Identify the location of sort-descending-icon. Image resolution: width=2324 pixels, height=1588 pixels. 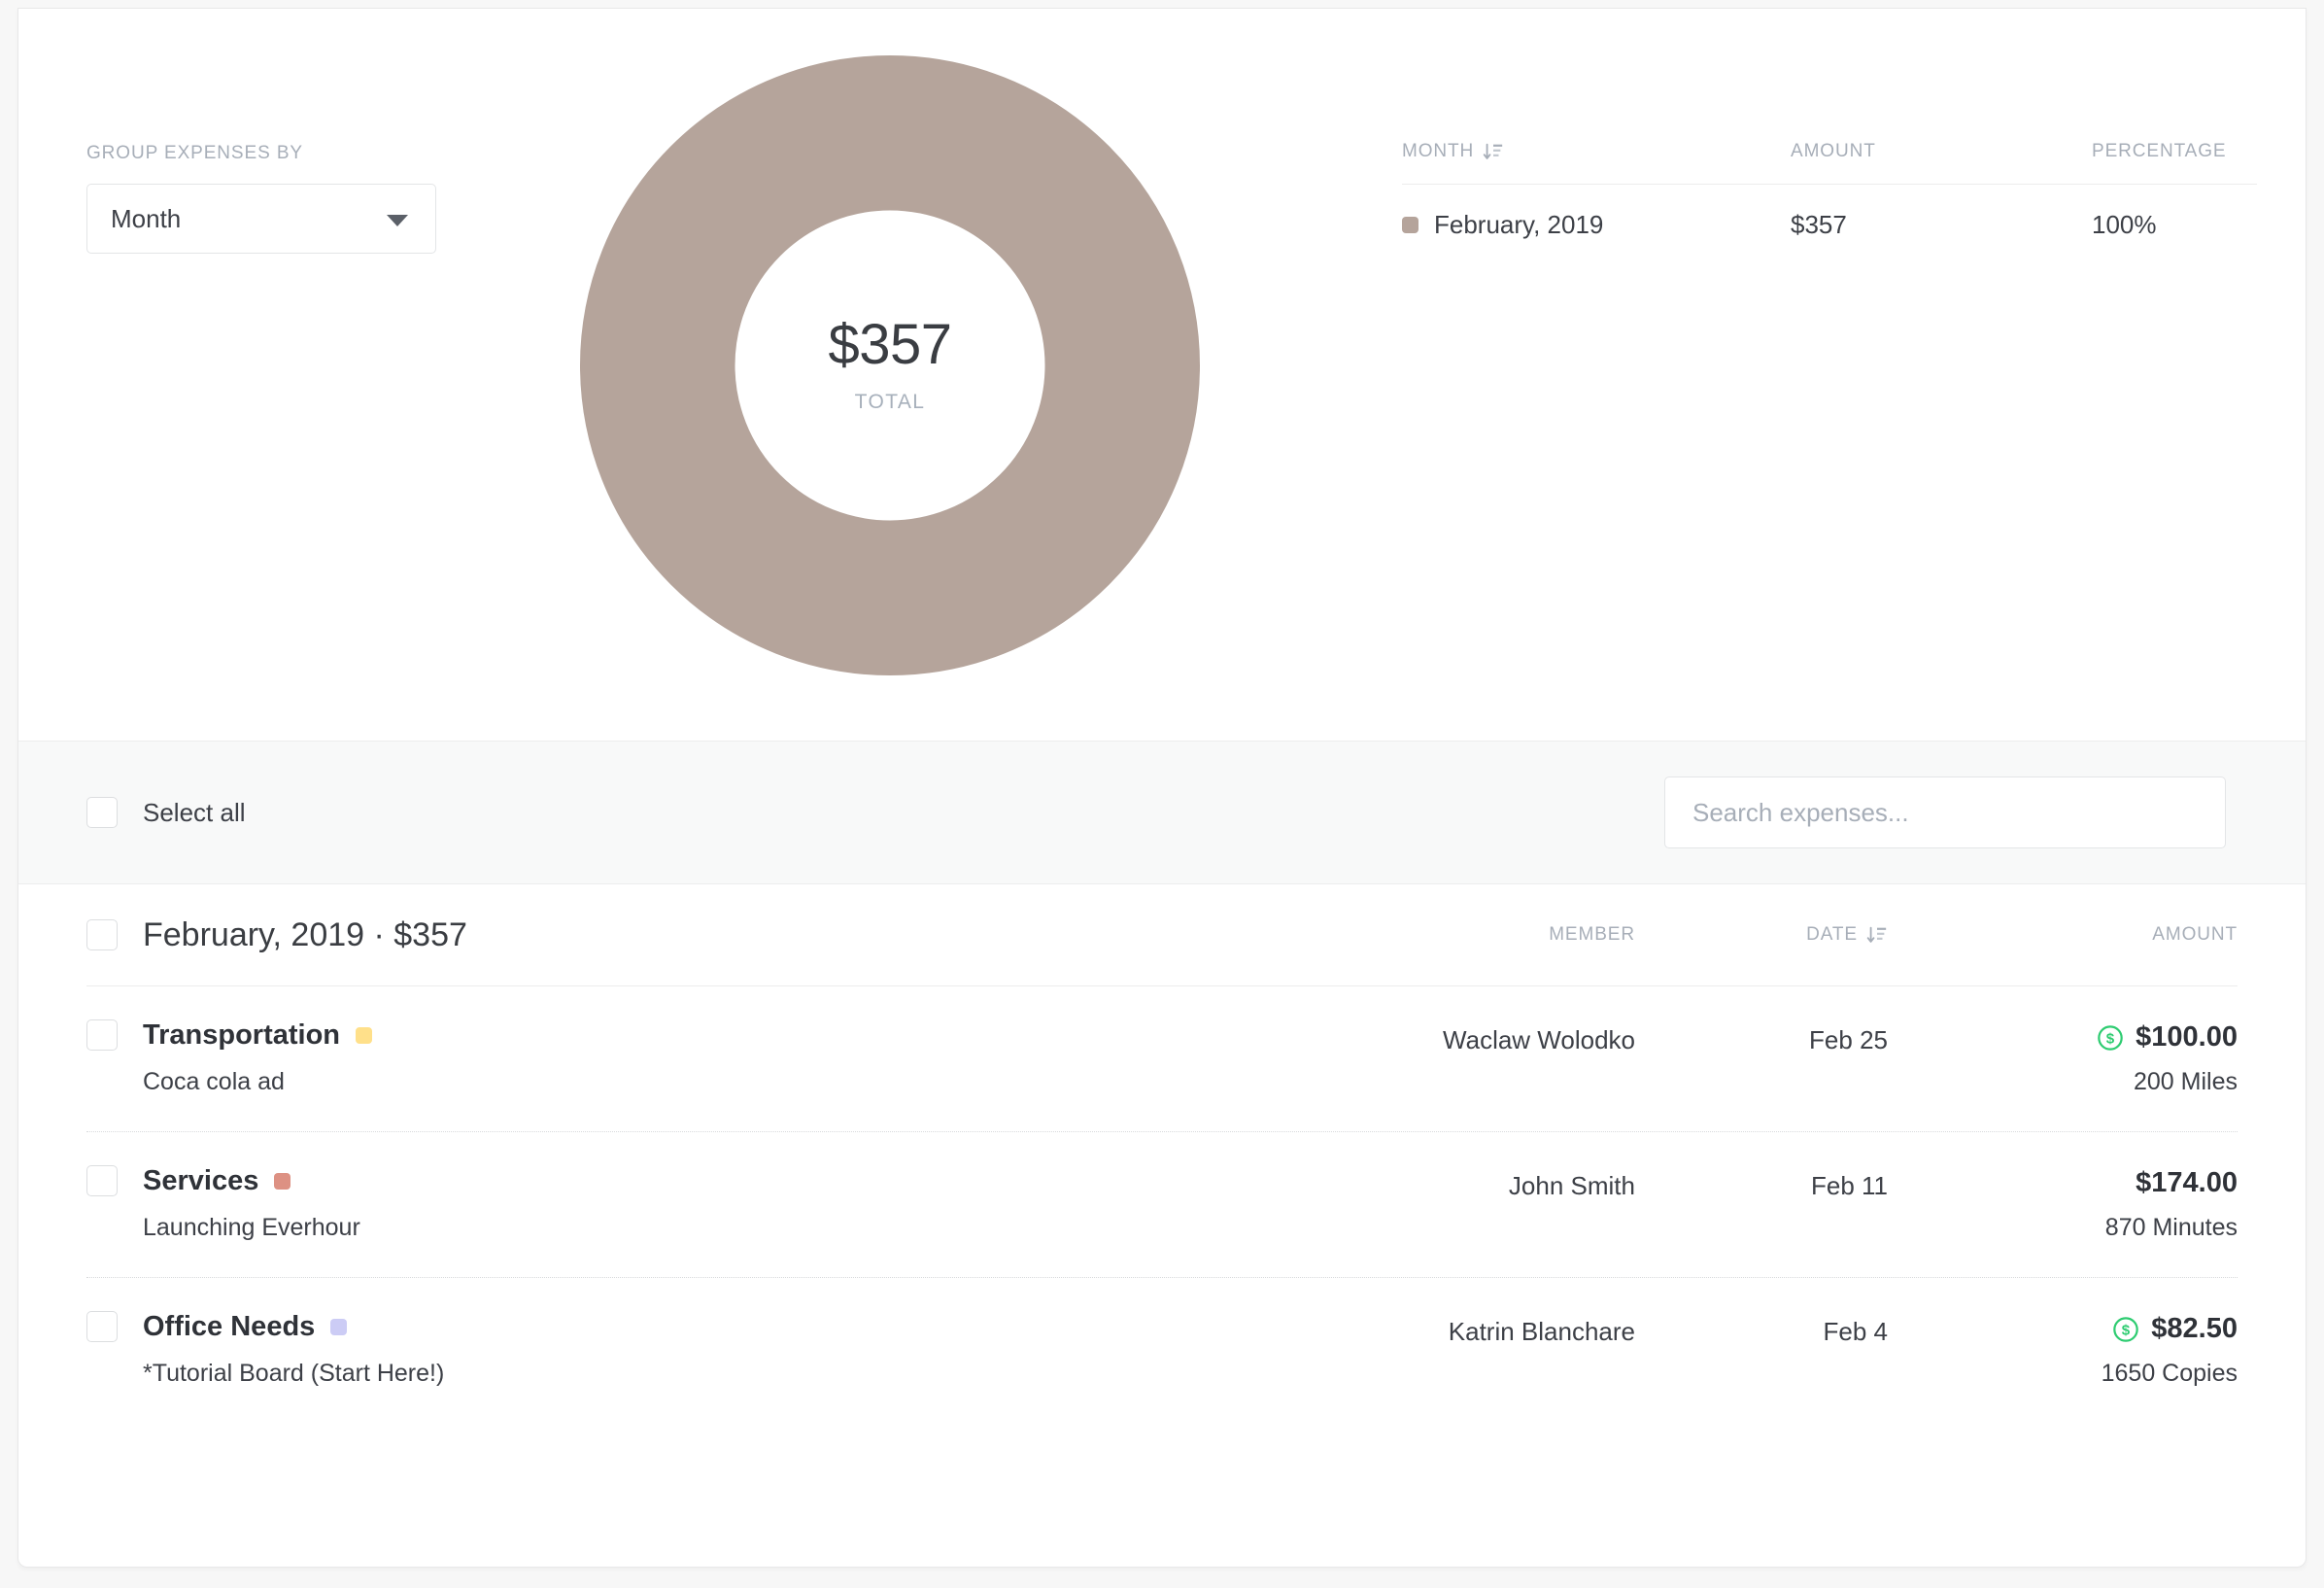
(1493, 151).